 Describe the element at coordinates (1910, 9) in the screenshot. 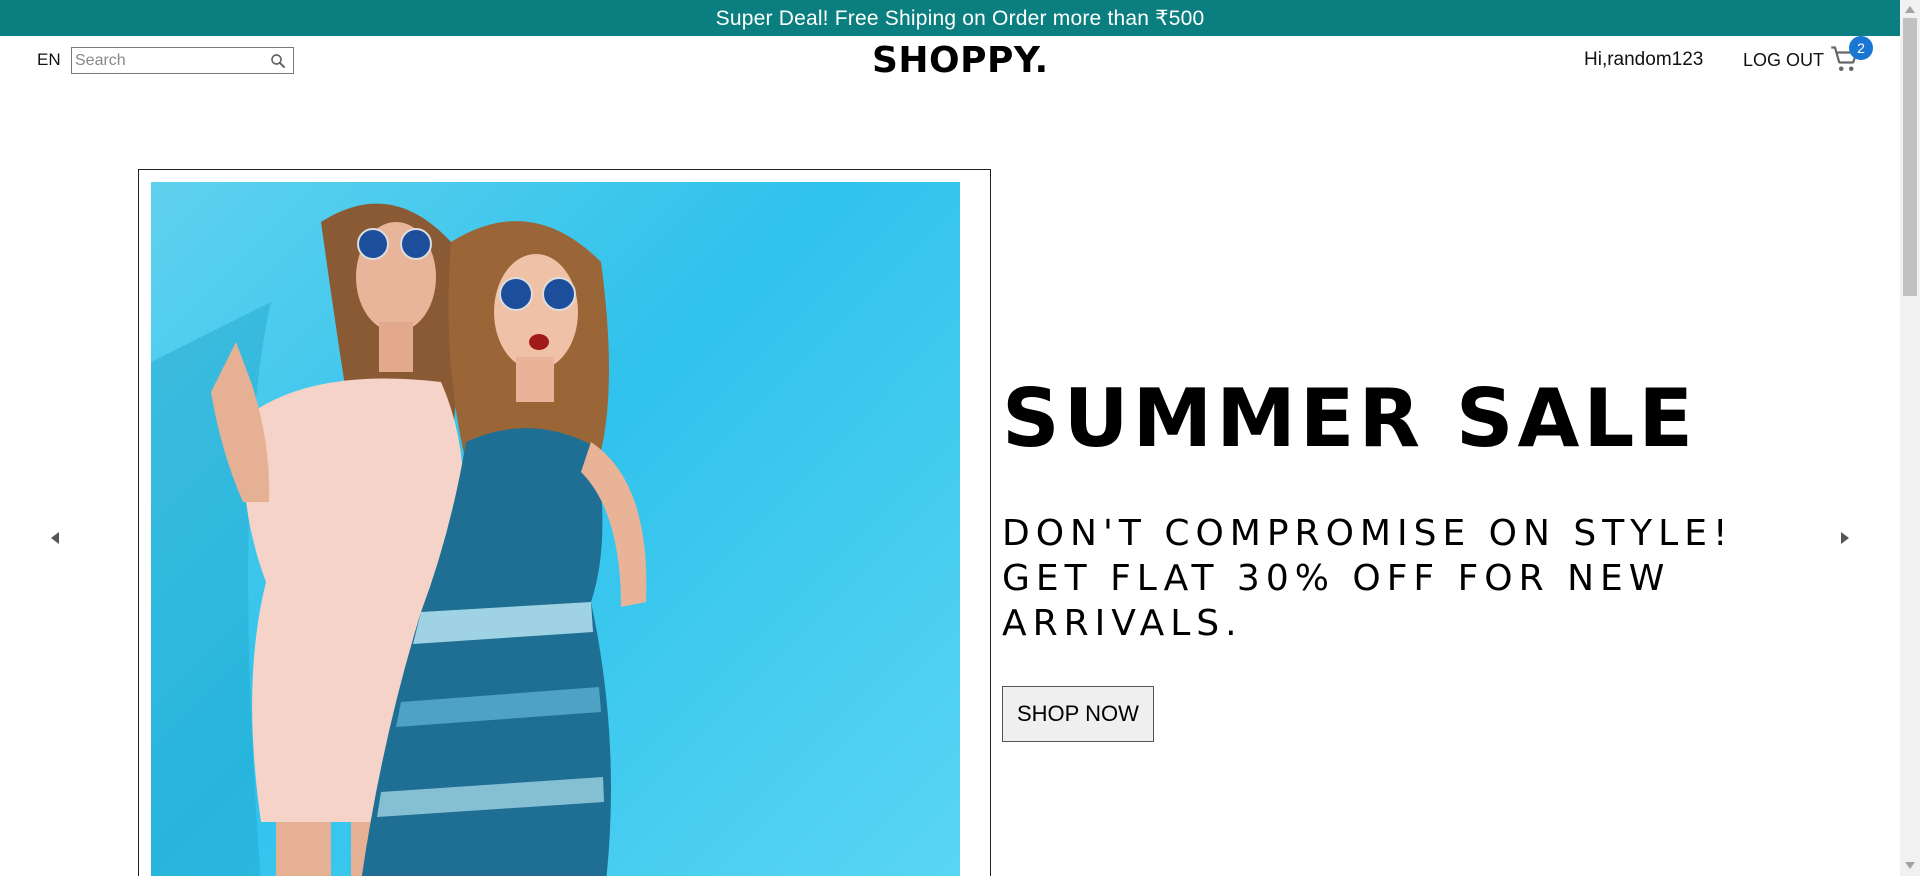

I see `scroll-up-icon` at that location.